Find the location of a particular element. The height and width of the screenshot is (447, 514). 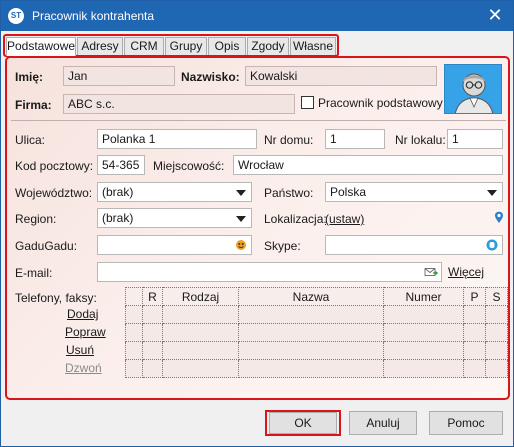

table-header-cell: Numer is located at coordinates (423, 296).